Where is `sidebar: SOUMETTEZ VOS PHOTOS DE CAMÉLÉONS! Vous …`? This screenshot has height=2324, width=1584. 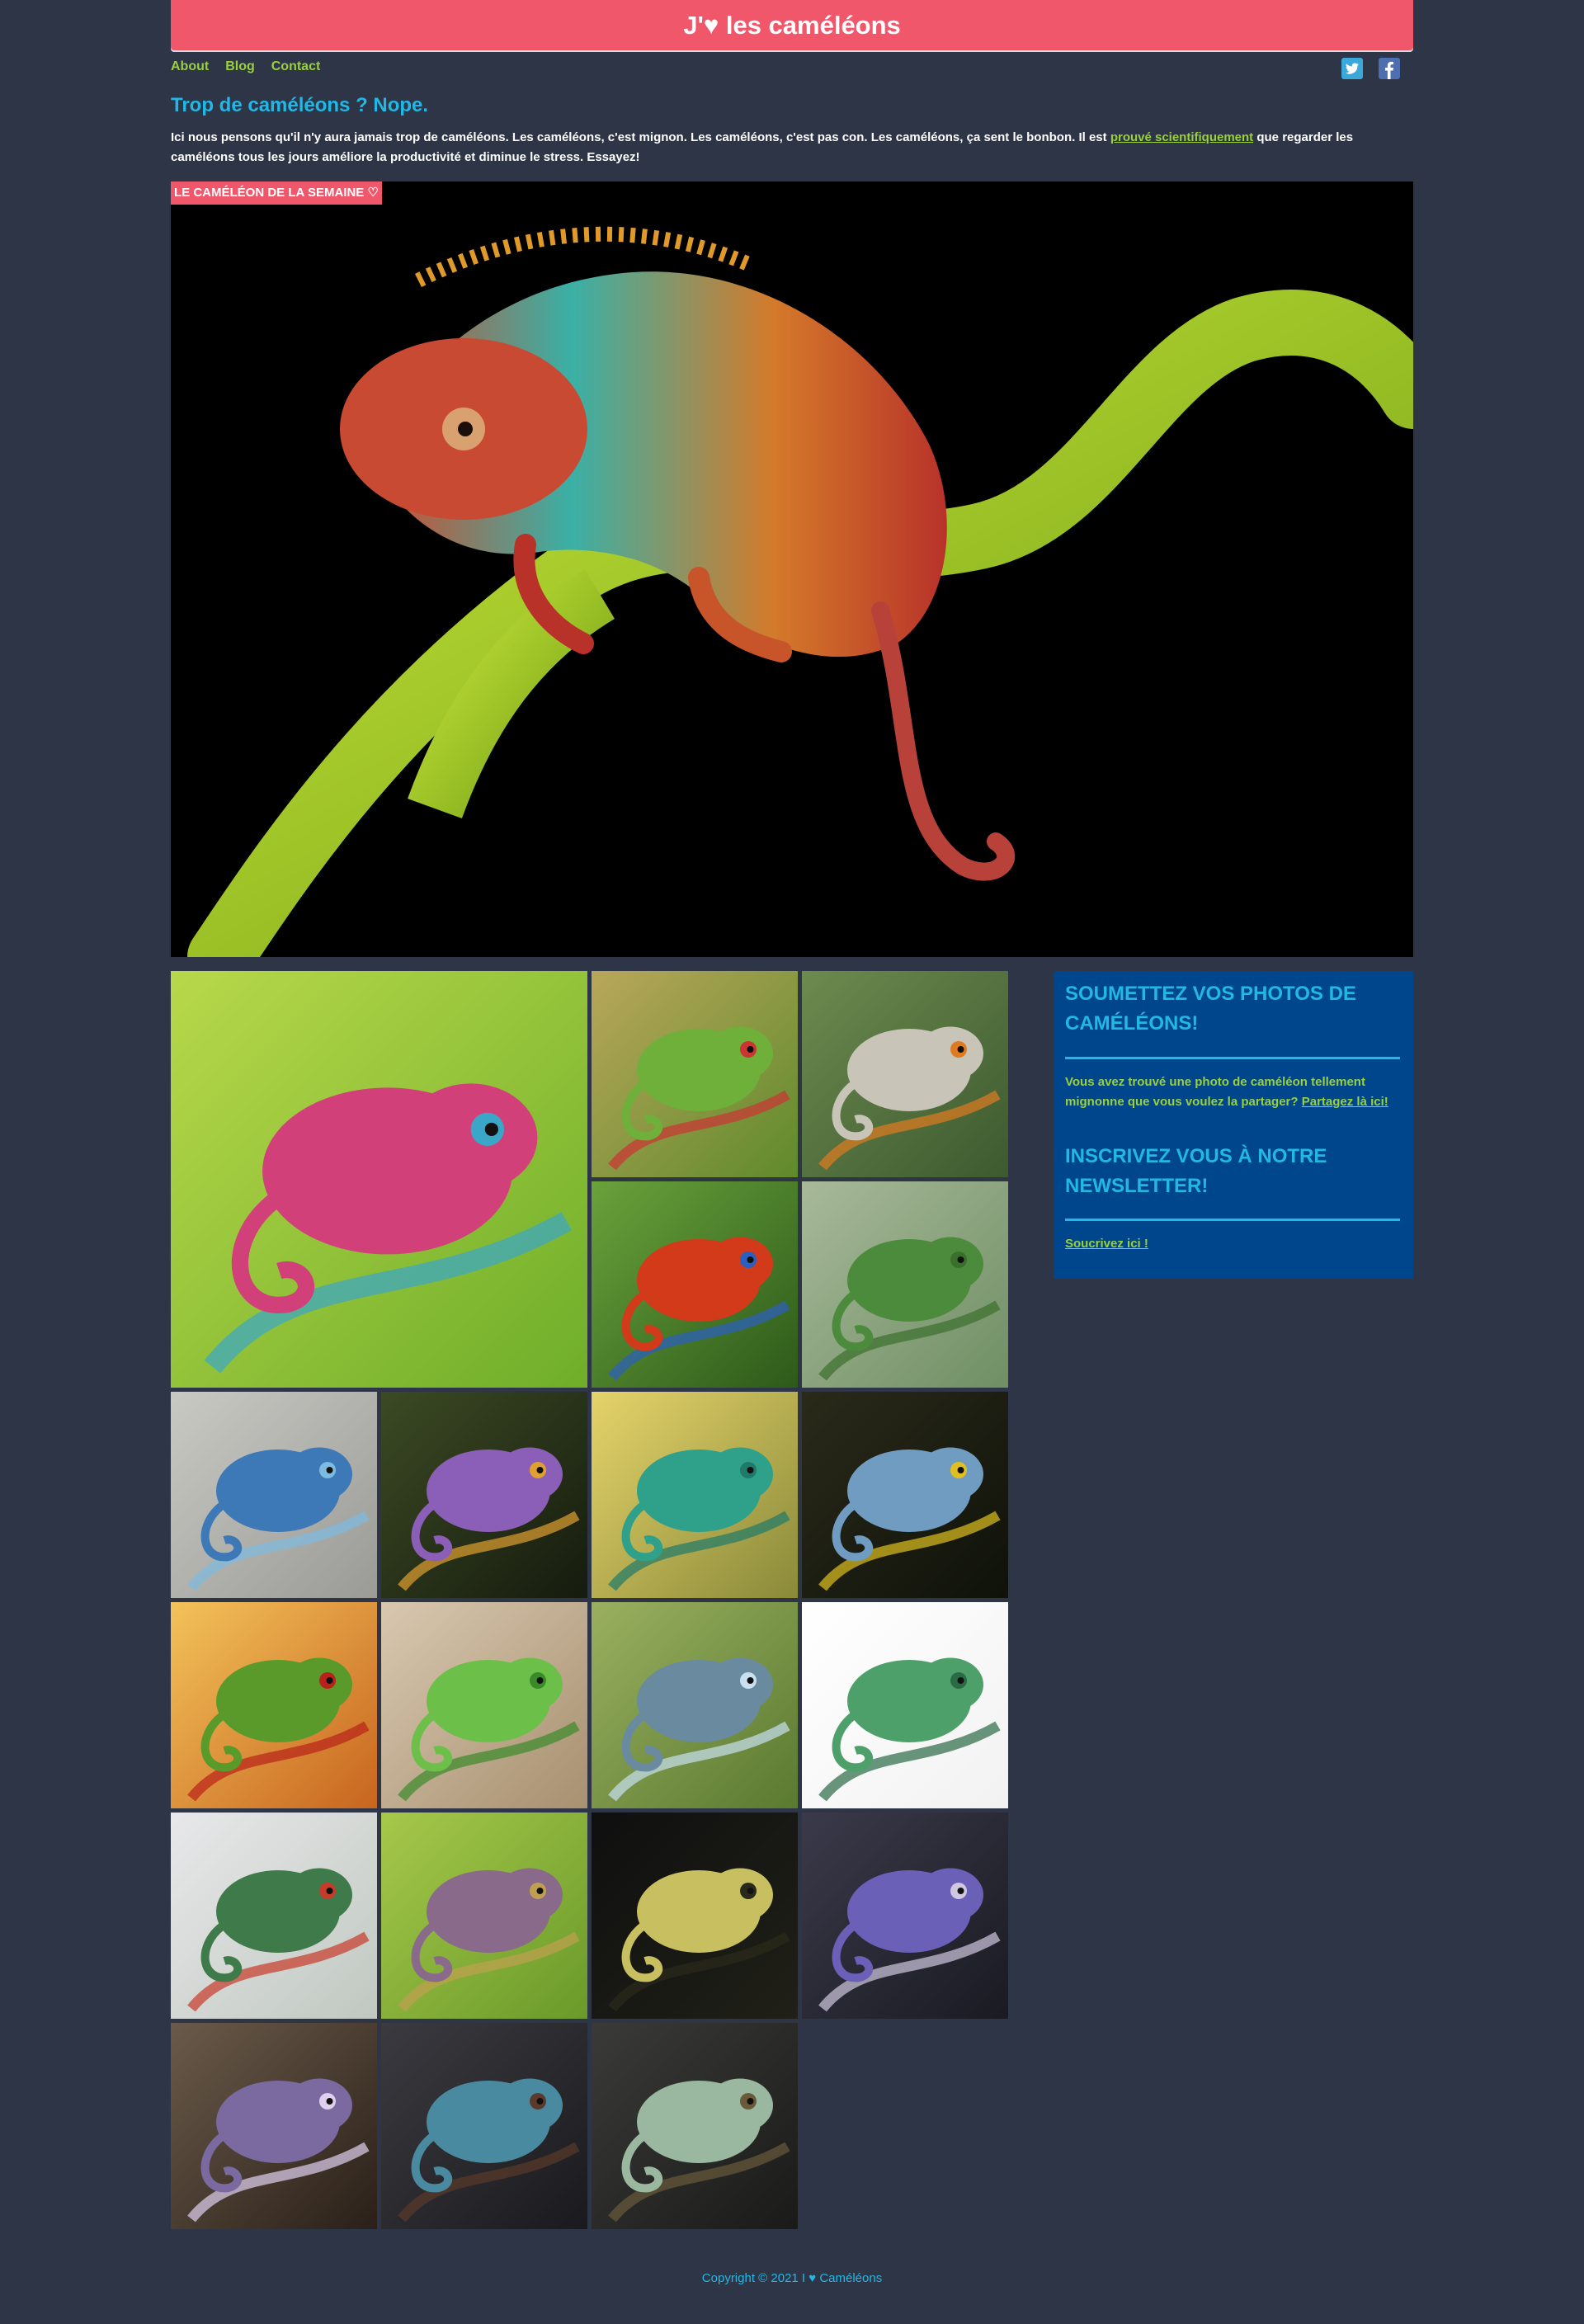 sidebar: SOUMETTEZ VOS PHOTOS DE CAMÉLÉONS! Vous … is located at coordinates (1233, 1125).